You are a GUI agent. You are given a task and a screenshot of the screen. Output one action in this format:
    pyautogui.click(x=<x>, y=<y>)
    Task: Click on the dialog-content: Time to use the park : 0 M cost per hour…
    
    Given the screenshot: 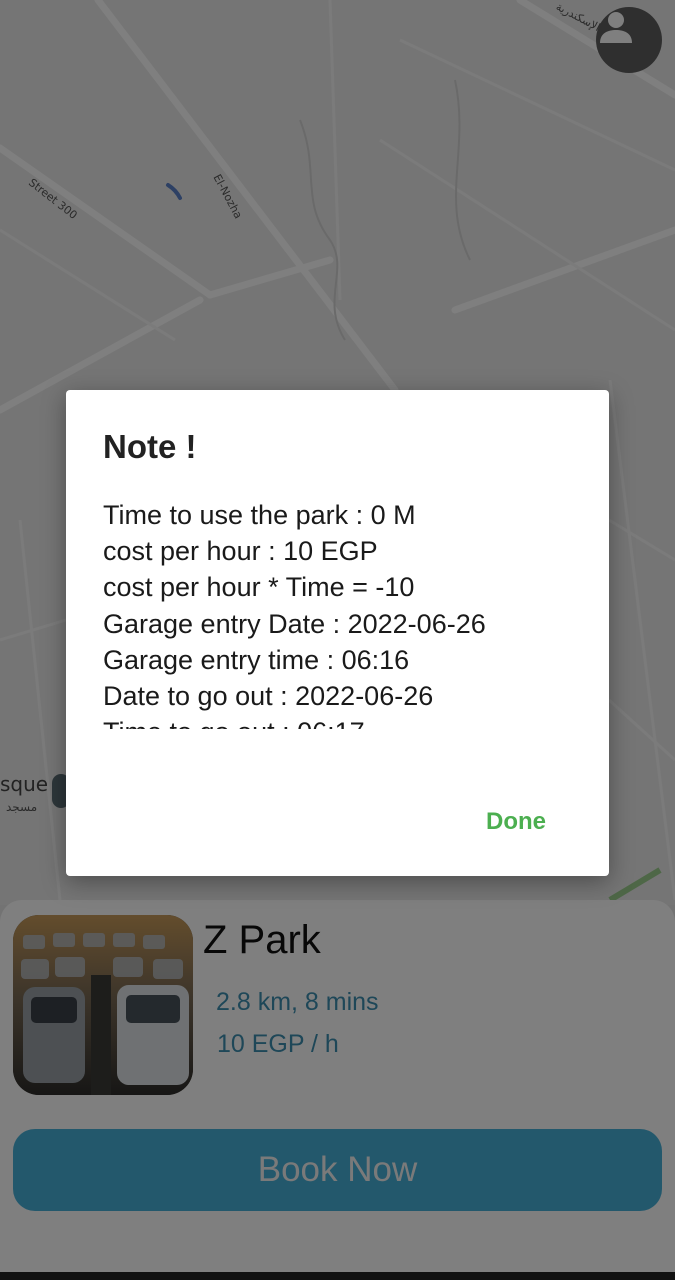 What is the action you would take?
    pyautogui.click(x=338, y=613)
    